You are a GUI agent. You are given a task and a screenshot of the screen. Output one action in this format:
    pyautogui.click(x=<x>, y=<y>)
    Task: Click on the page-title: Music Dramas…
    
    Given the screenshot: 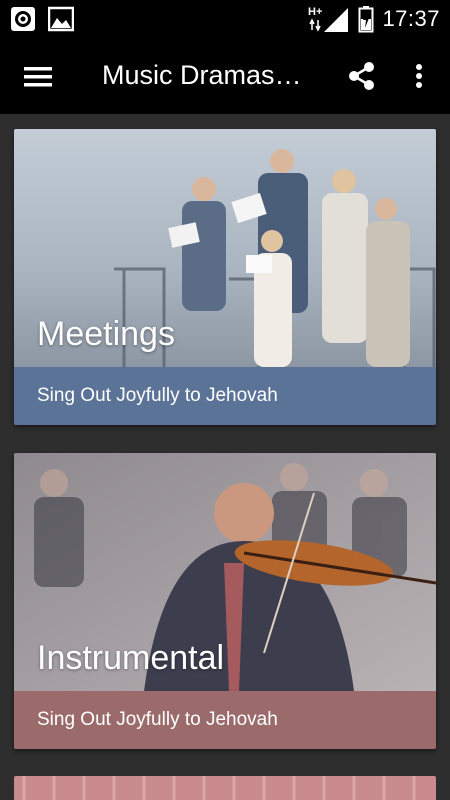 What is the action you would take?
    pyautogui.click(x=202, y=75)
    